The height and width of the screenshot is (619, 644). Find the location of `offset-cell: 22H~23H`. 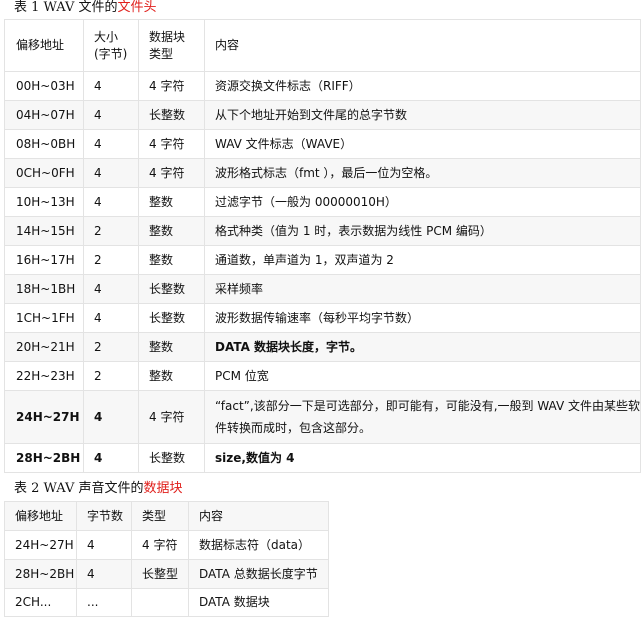

offset-cell: 22H~23H is located at coordinates (44, 376).